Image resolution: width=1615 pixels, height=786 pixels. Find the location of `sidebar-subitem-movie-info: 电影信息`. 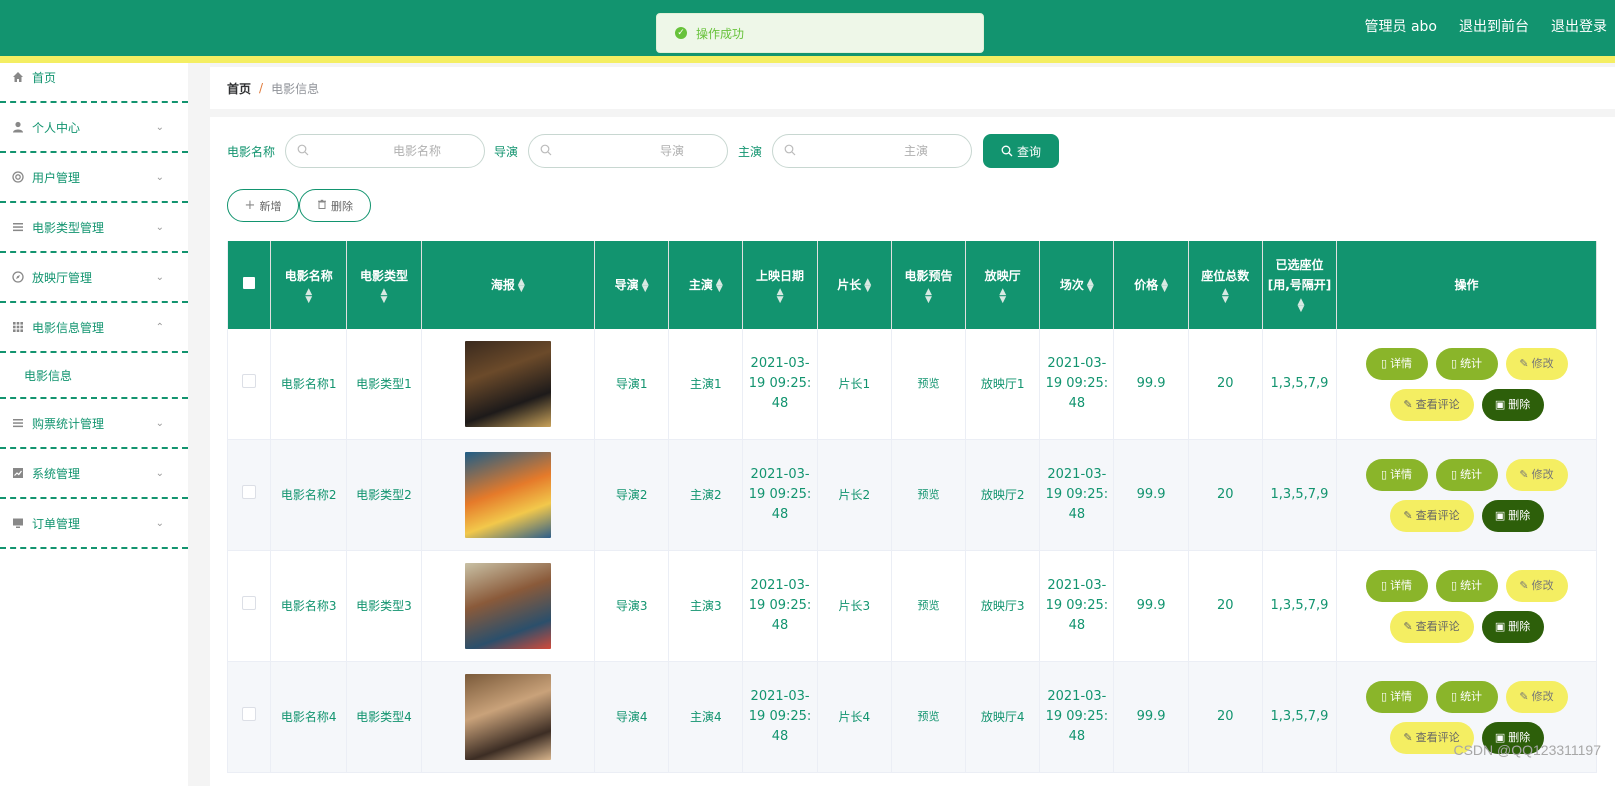

sidebar-subitem-movie-info: 电影信息 is located at coordinates (94, 376).